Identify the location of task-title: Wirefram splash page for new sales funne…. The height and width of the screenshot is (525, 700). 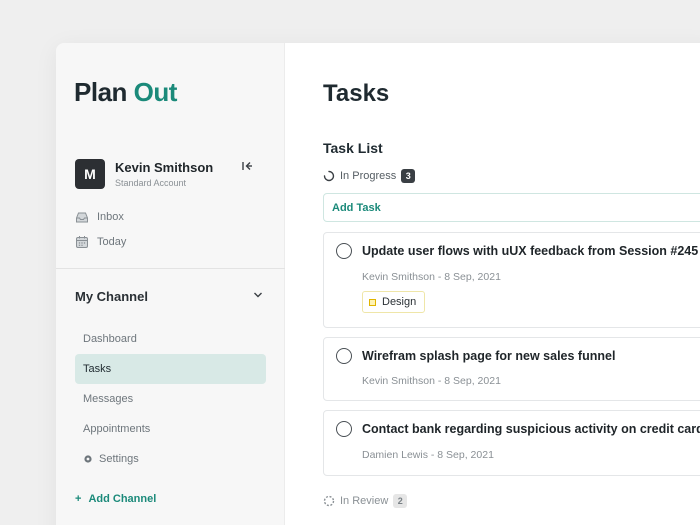
(489, 356).